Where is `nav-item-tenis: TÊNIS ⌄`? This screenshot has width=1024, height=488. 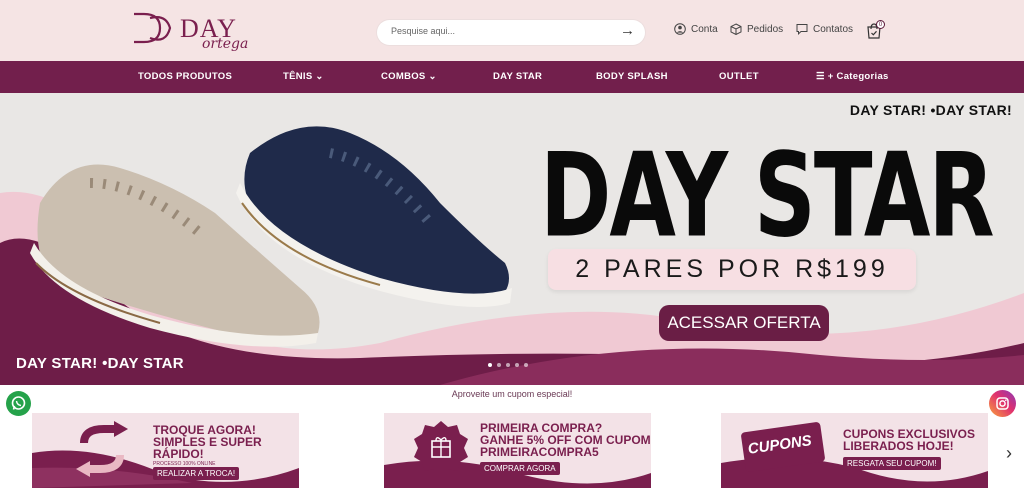 nav-item-tenis: TÊNIS ⌄ is located at coordinates (303, 76).